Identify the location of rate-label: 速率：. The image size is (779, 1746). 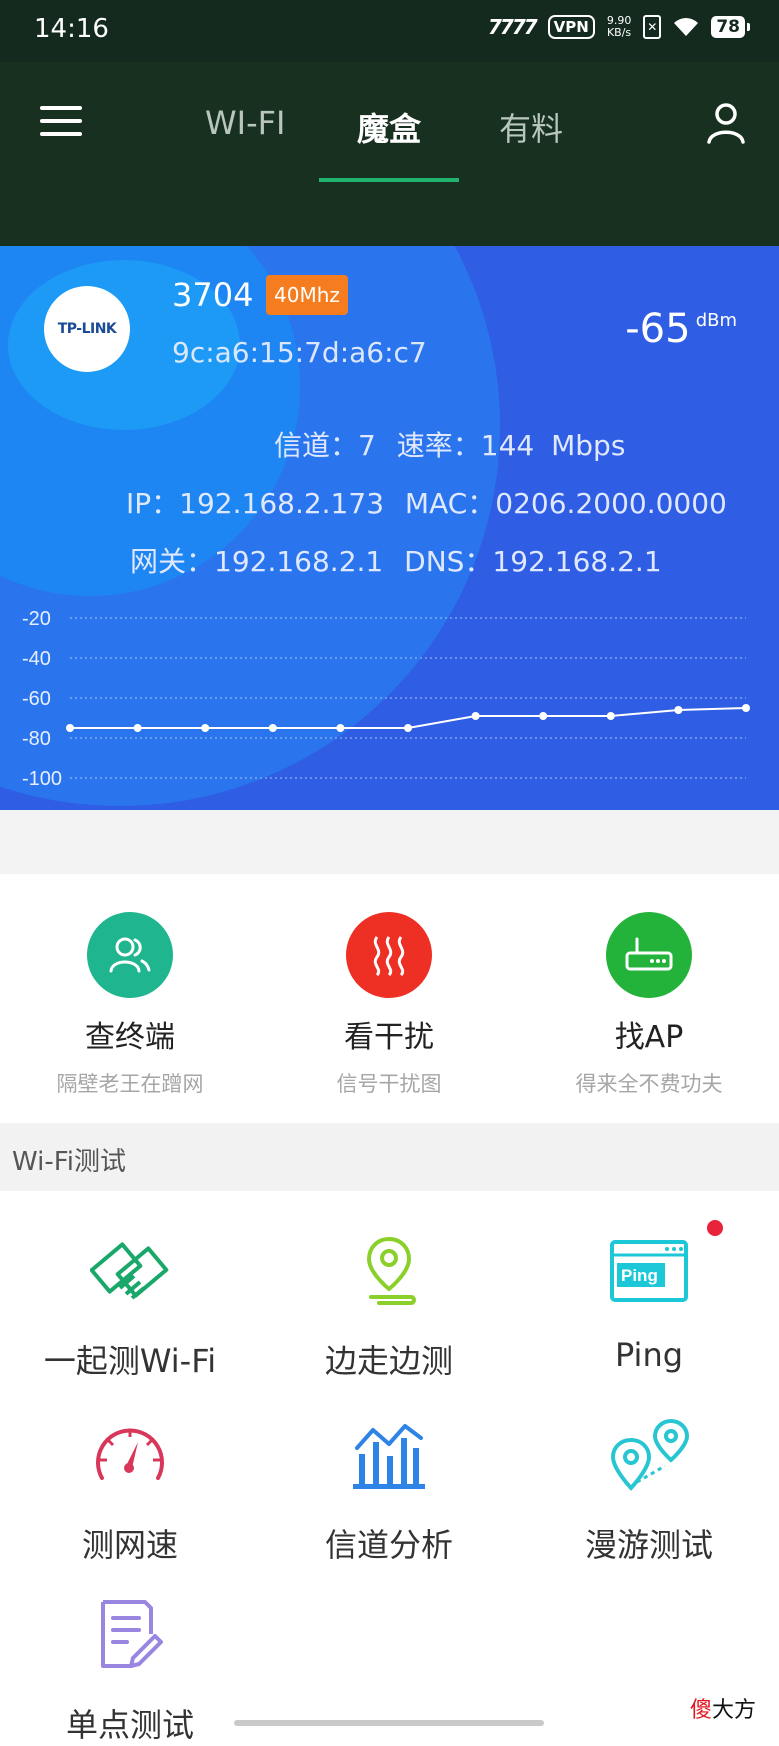
(438, 445).